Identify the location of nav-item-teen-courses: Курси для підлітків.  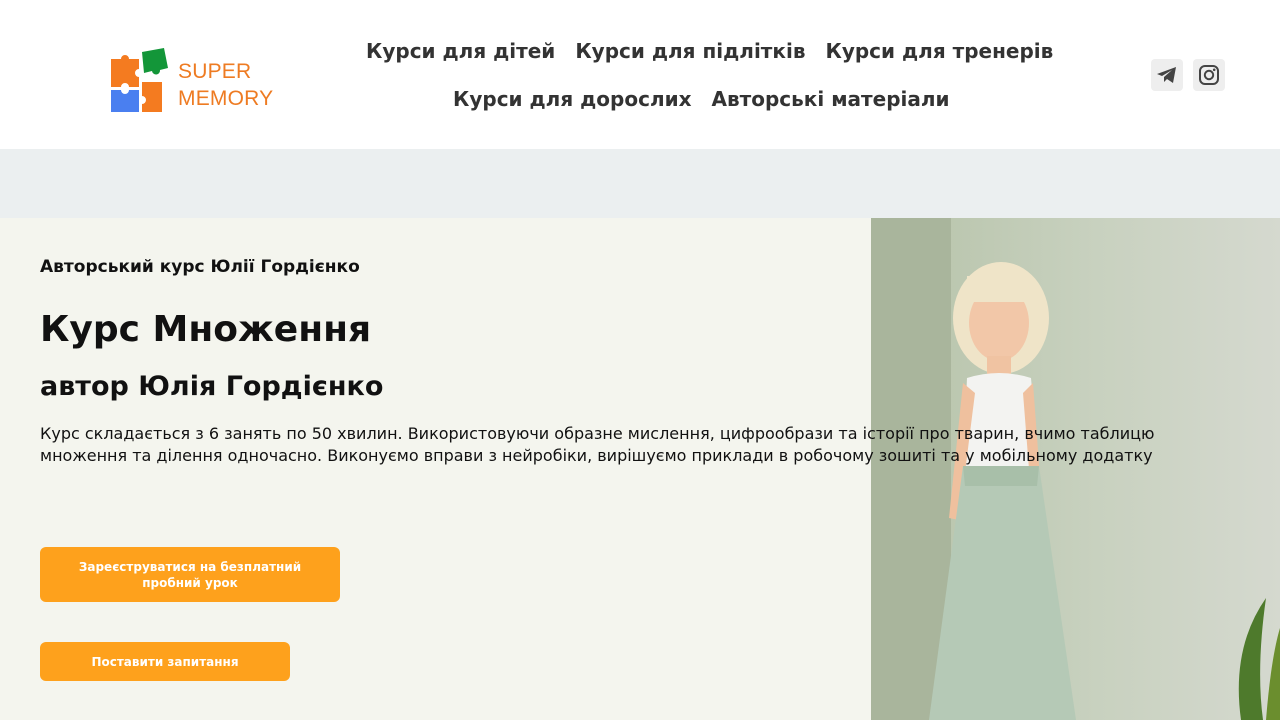
(690, 51).